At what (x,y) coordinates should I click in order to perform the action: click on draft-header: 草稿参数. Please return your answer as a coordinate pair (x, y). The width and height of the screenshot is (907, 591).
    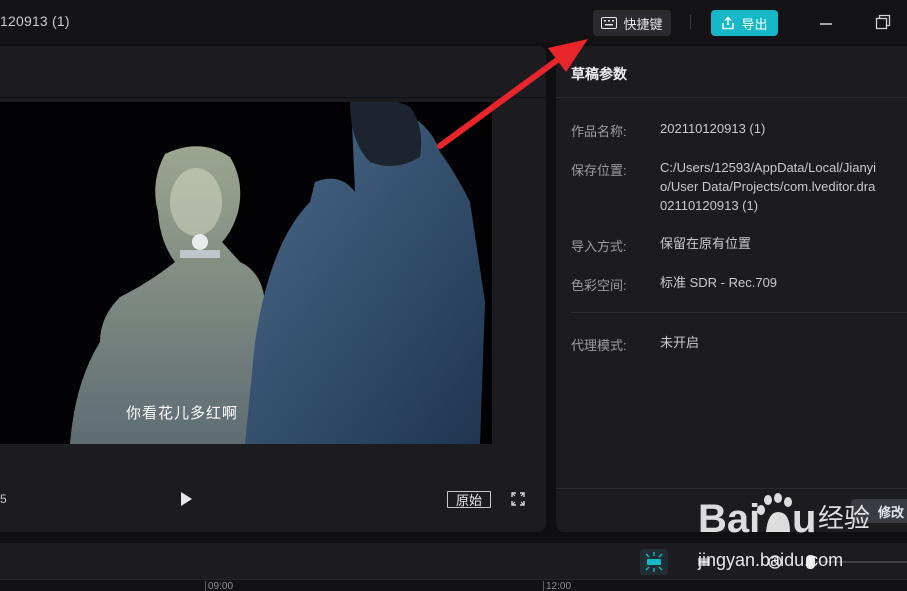
    Looking at the image, I should click on (731, 72).